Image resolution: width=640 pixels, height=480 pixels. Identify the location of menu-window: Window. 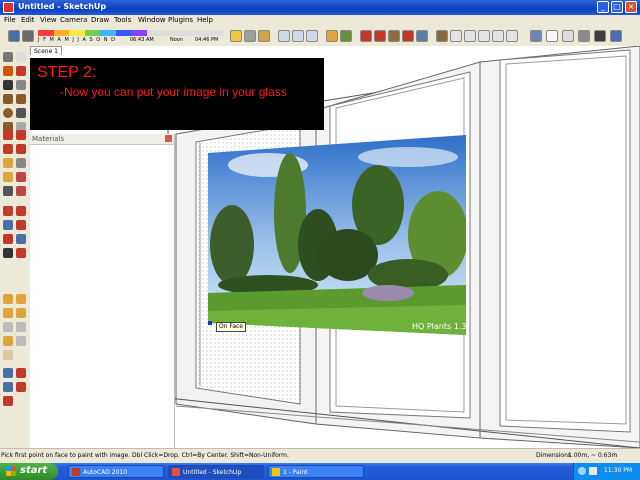
(152, 20).